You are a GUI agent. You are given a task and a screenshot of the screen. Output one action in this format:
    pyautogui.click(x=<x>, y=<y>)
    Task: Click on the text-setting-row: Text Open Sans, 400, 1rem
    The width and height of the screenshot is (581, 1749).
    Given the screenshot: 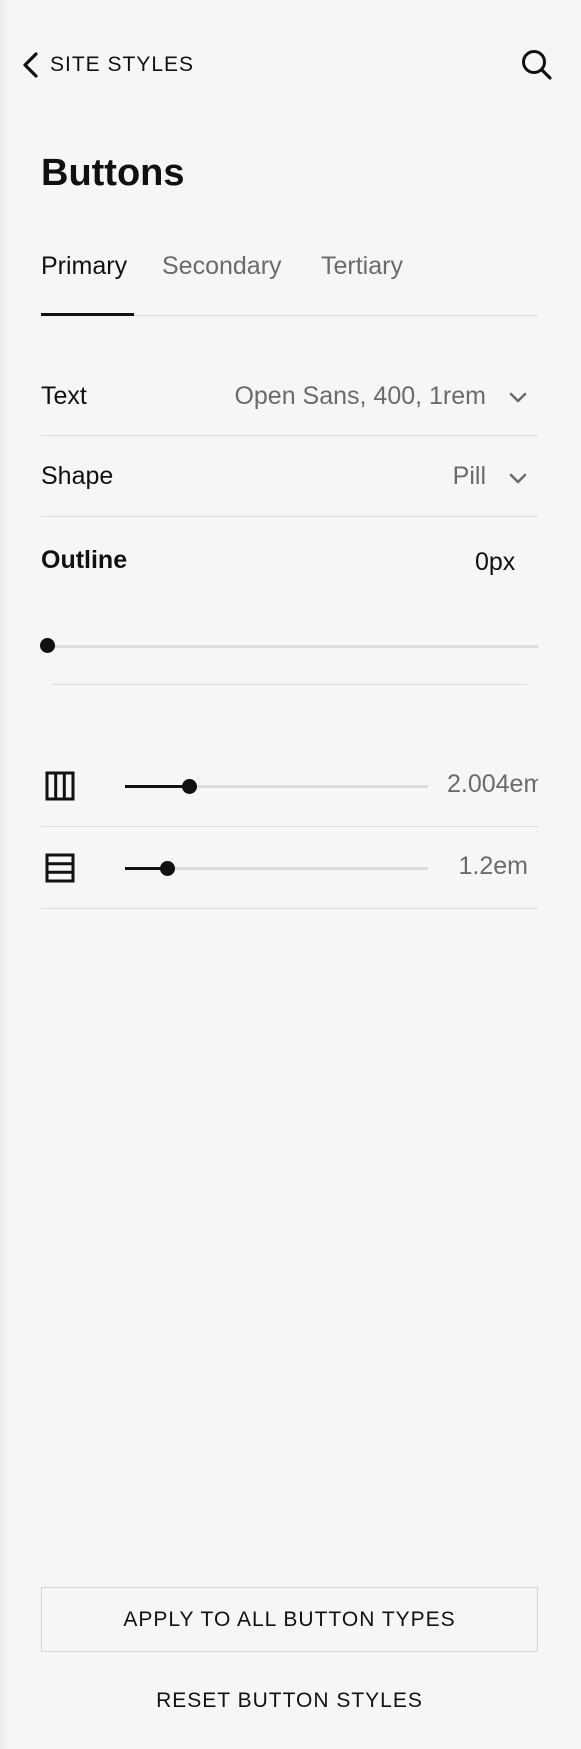 What is the action you would take?
    pyautogui.click(x=289, y=396)
    